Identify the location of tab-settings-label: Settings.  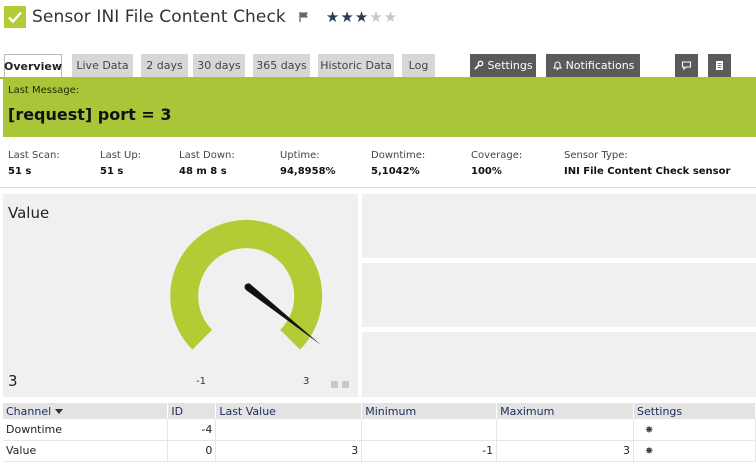
(510, 65).